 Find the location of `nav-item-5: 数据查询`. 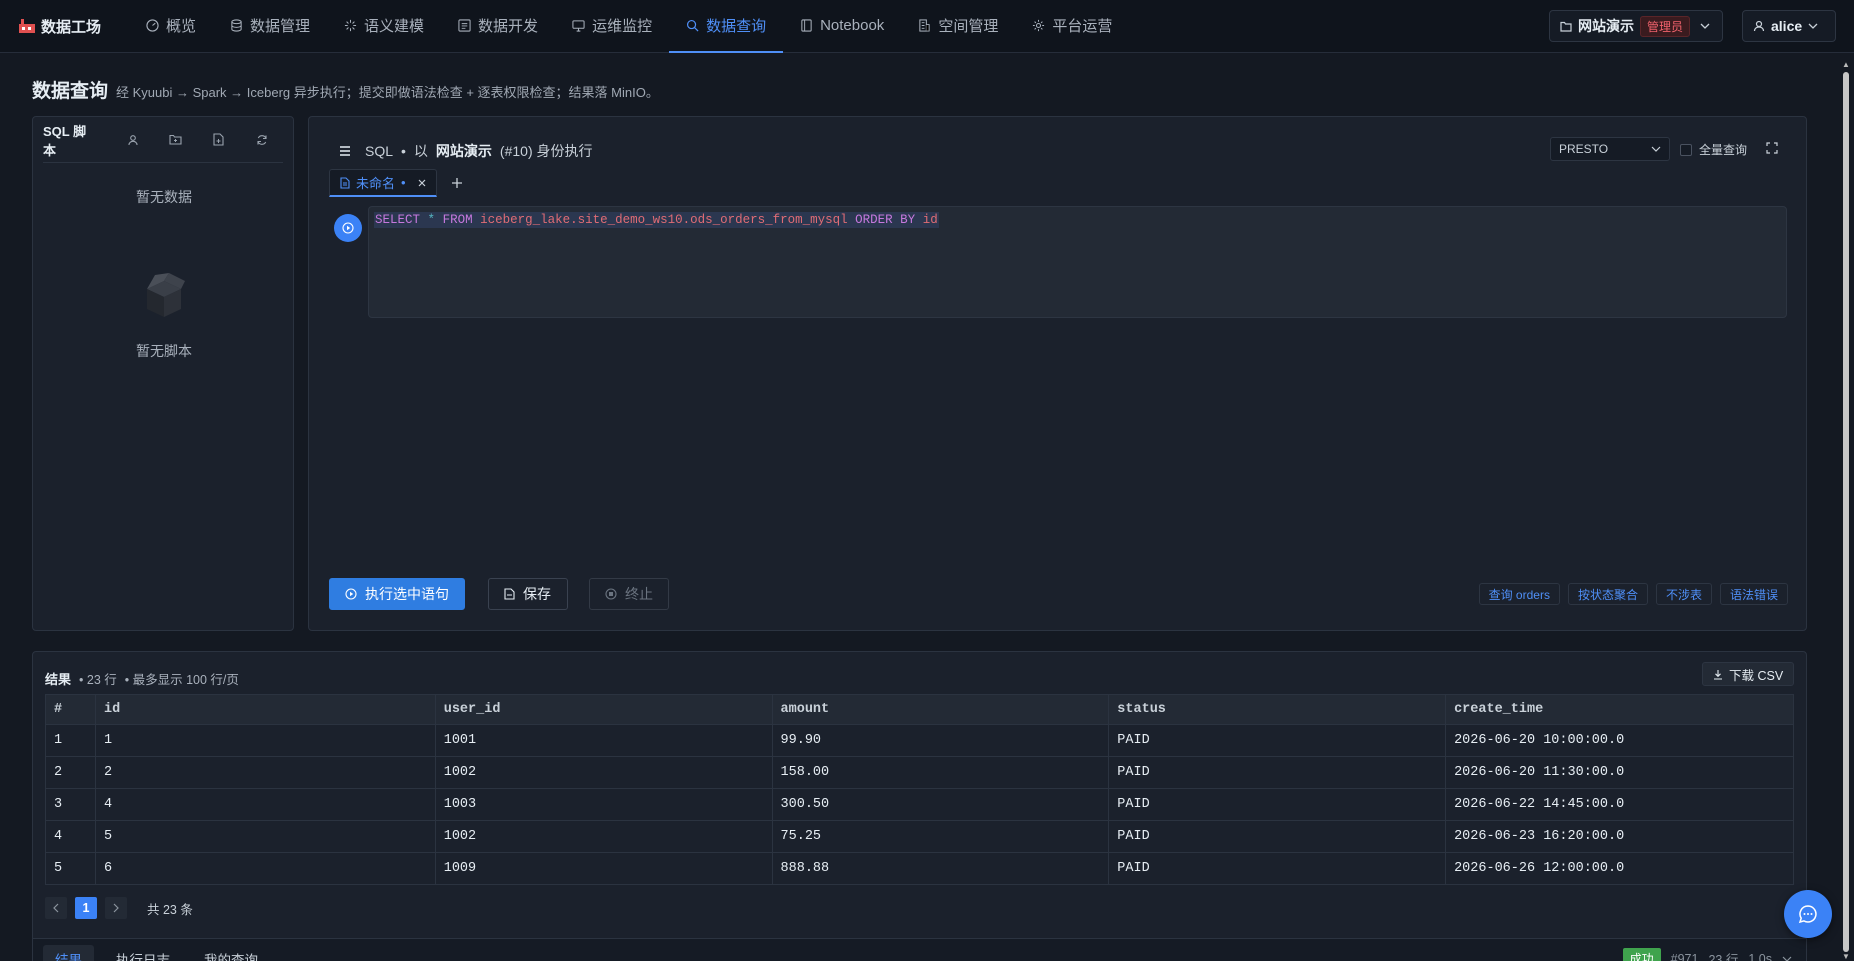

nav-item-5: 数据查询 is located at coordinates (726, 26).